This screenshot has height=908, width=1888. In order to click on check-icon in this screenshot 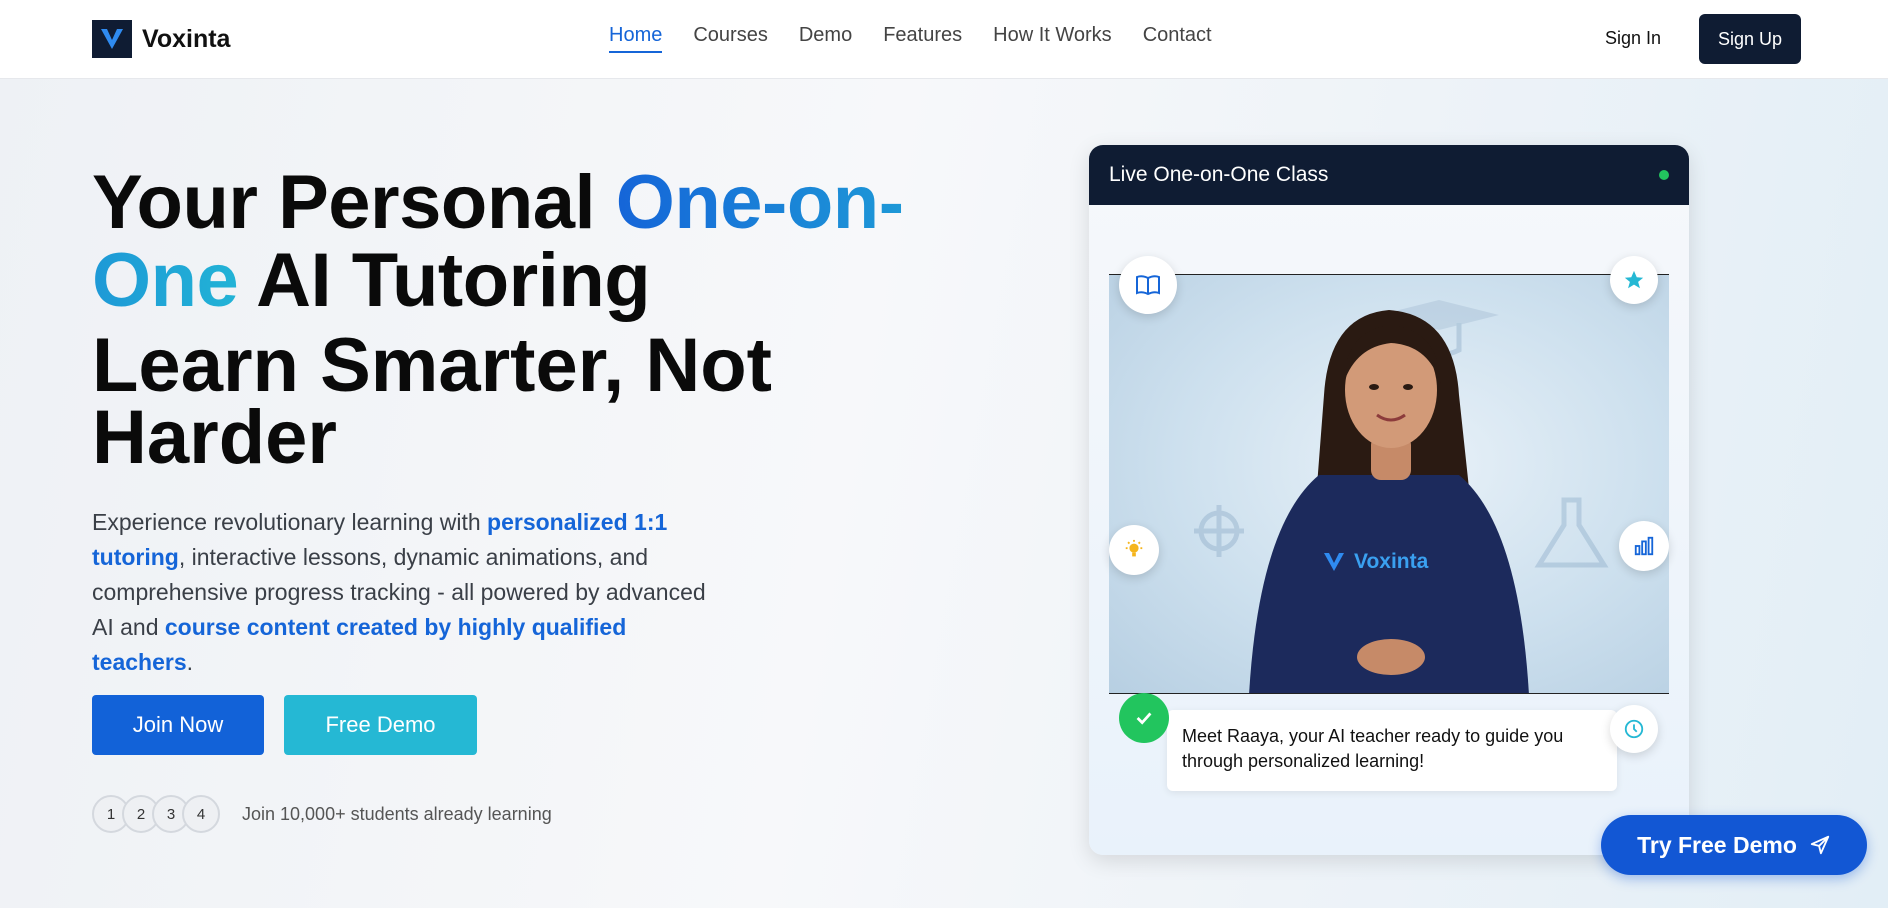, I will do `click(1144, 718)`.